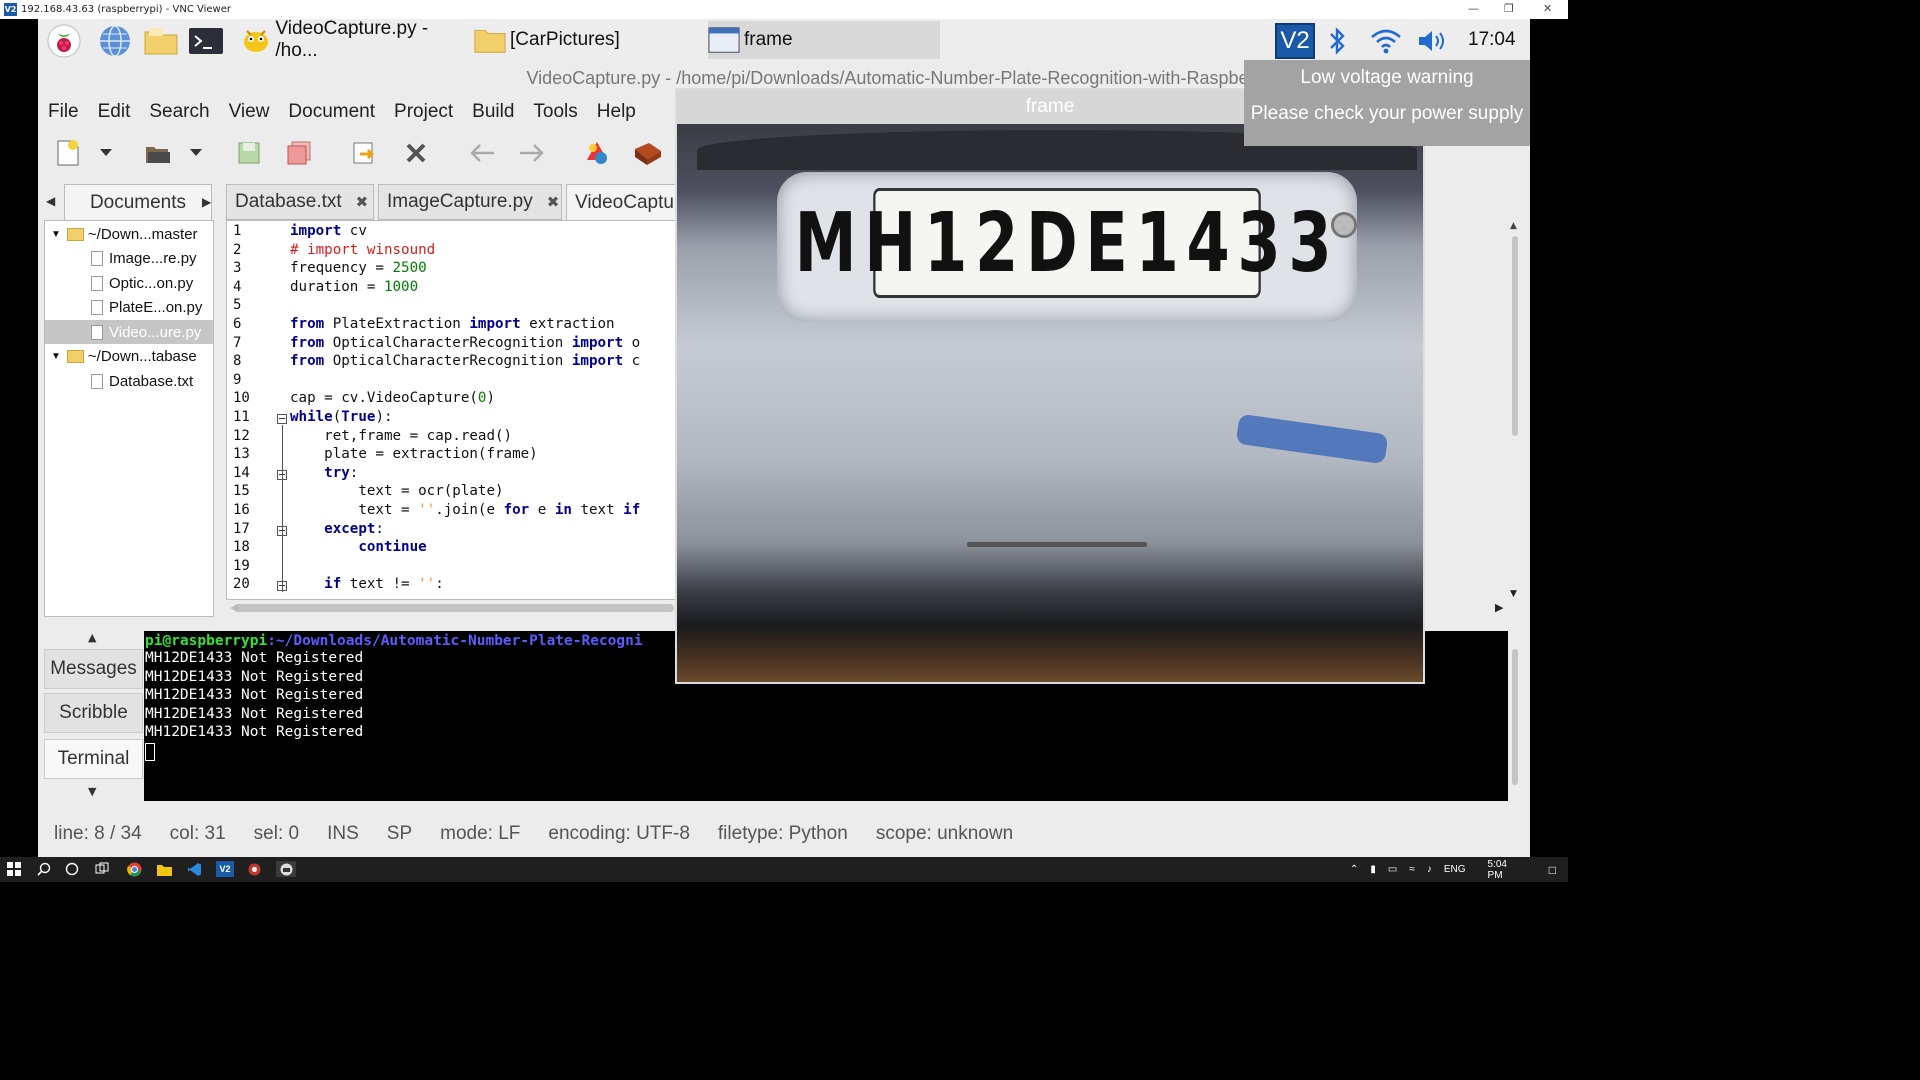 The image size is (1920, 1080). Describe the element at coordinates (358, 547) in the screenshot. I see `code-line: continue` at that location.